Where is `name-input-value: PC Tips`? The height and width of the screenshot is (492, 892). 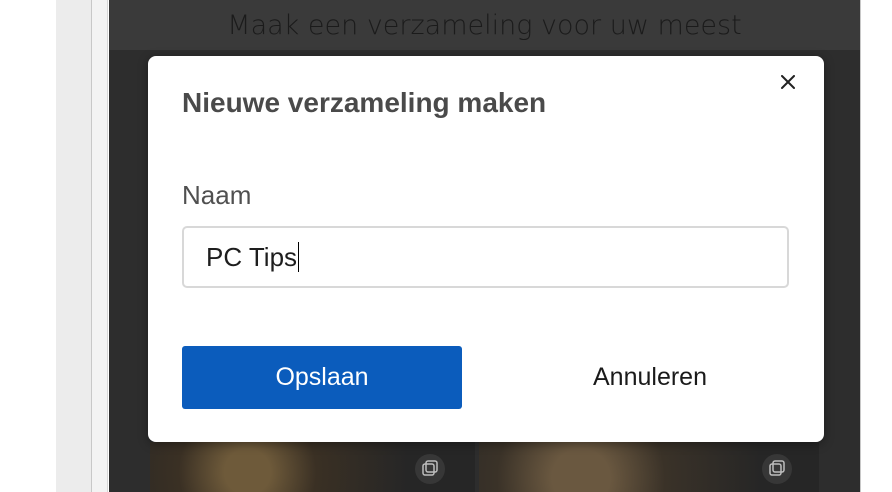
name-input-value: PC Tips is located at coordinates (252, 256).